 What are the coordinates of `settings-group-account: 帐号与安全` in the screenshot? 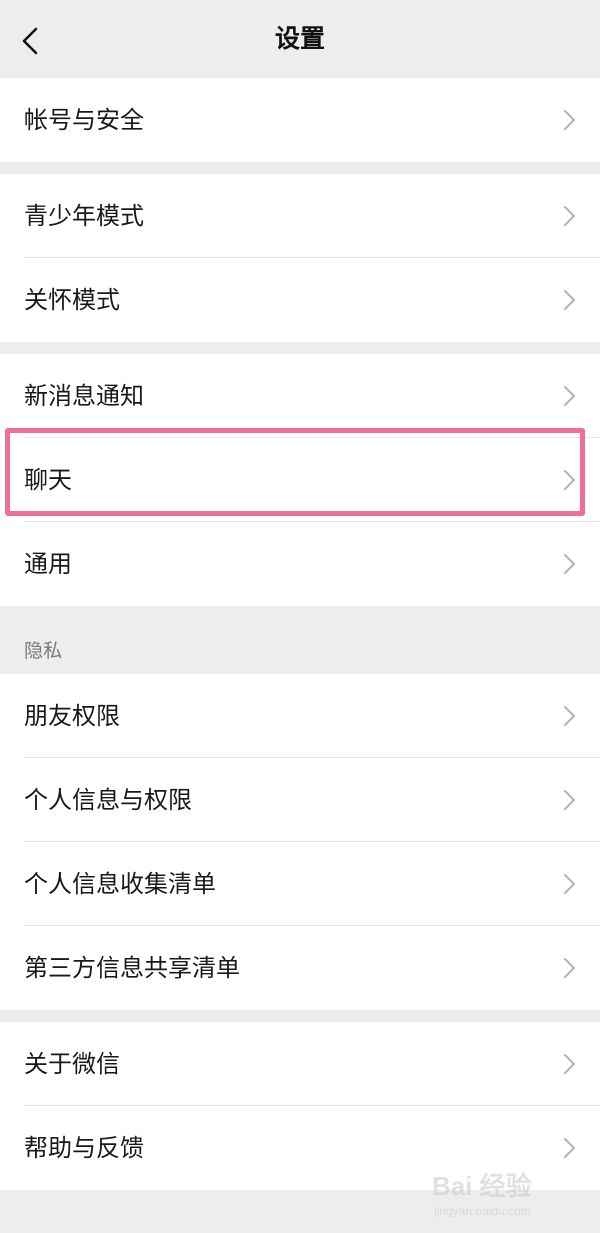 It's located at (300, 120).